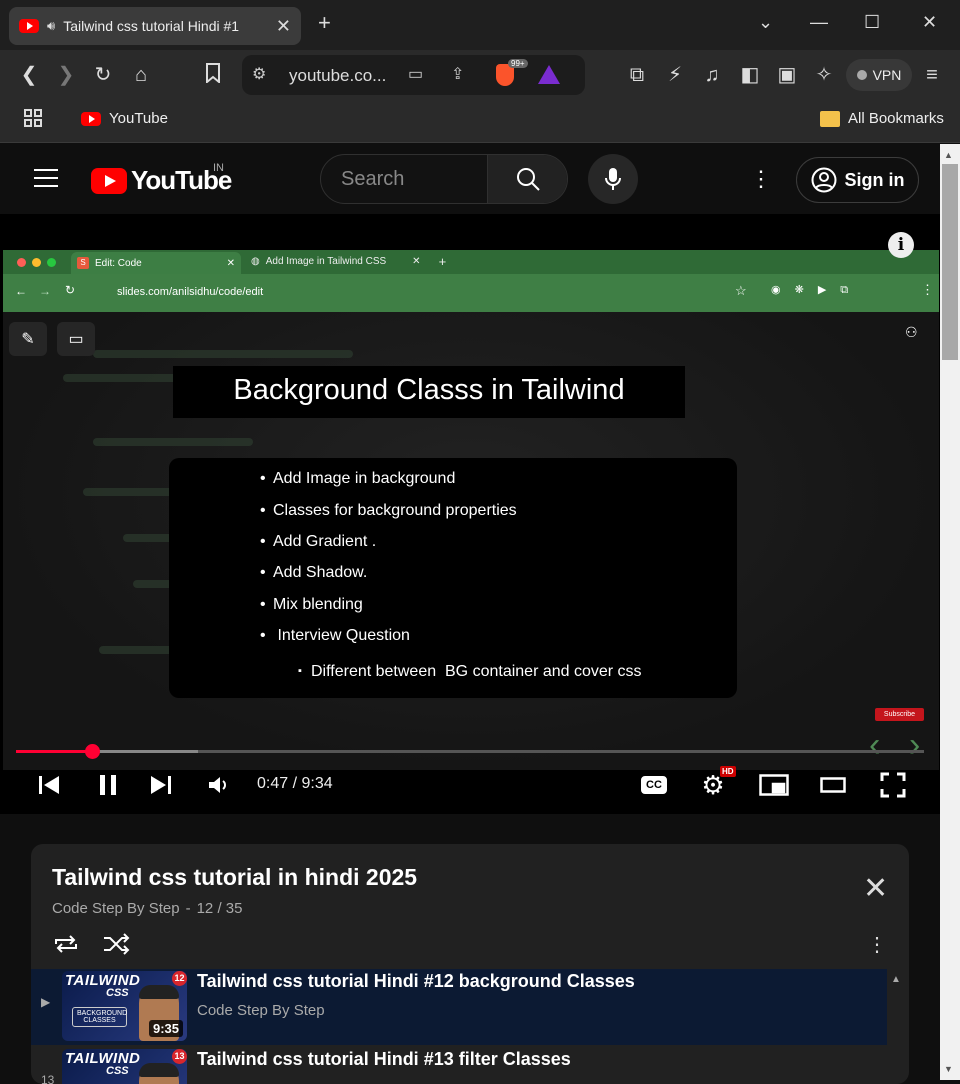 The width and height of the screenshot is (960, 1084). Describe the element at coordinates (861, 75) in the screenshot. I see `vpn-status-icon` at that location.